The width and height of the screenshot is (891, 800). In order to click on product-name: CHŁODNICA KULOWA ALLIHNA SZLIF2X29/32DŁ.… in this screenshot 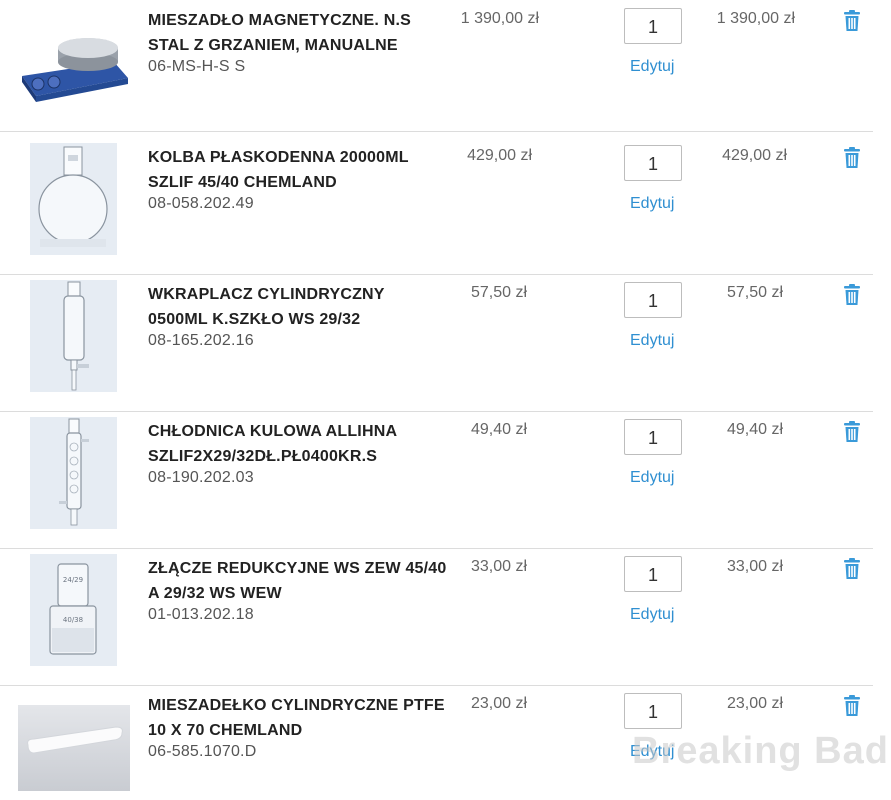, I will do `click(298, 444)`.